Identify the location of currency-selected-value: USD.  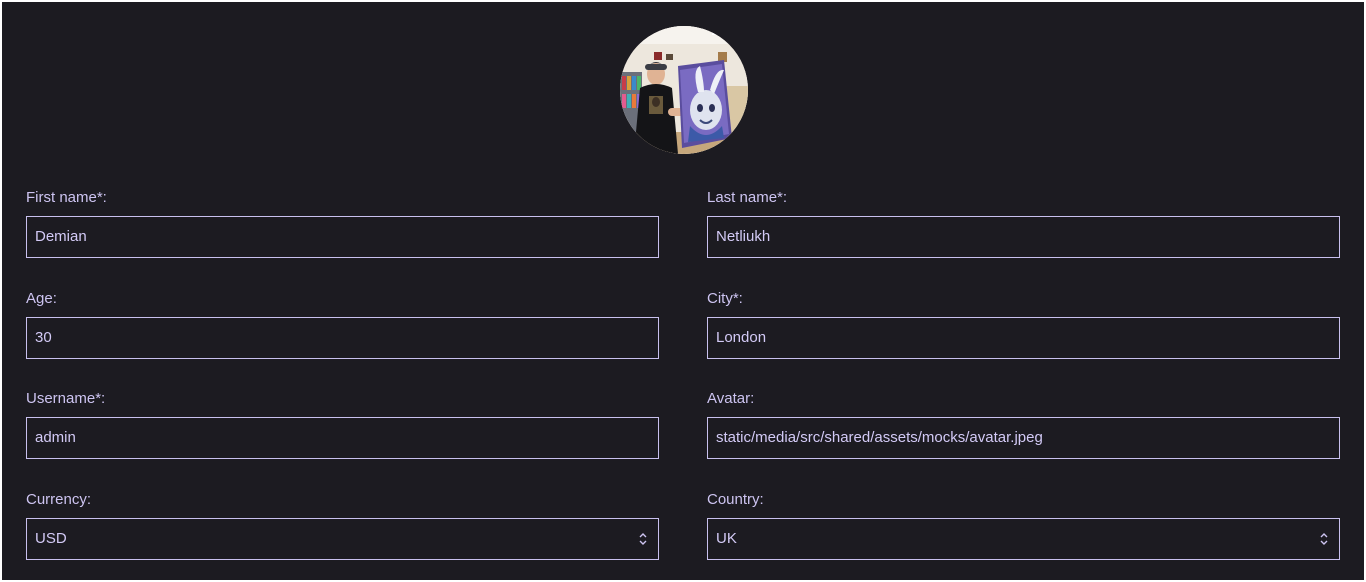
(51, 538).